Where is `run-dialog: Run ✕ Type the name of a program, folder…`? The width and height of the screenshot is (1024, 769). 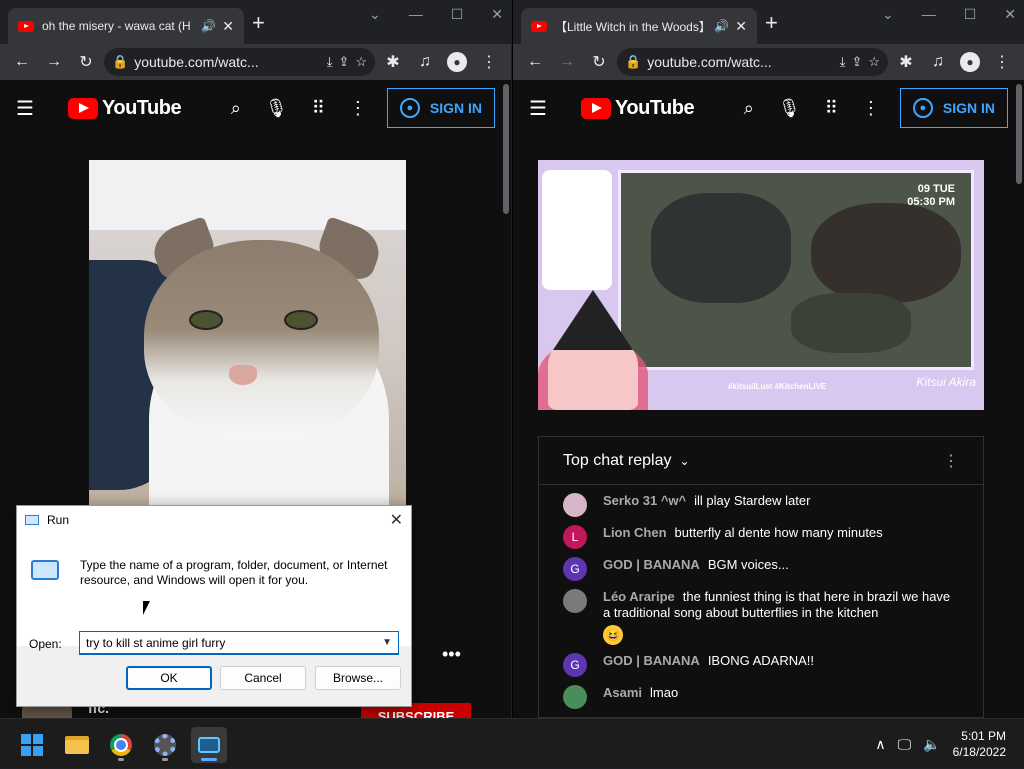 run-dialog: Run ✕ Type the name of a program, folder… is located at coordinates (214, 606).